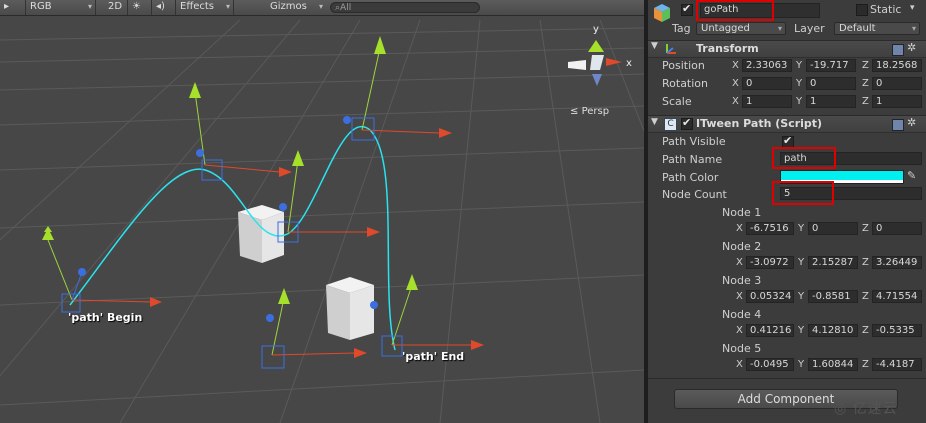 The width and height of the screenshot is (926, 423). I want to click on position-y-field: -19.717, so click(831, 65).